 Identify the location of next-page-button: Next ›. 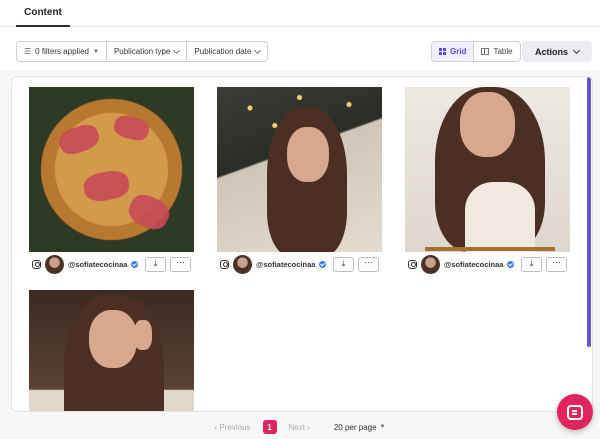
(299, 427).